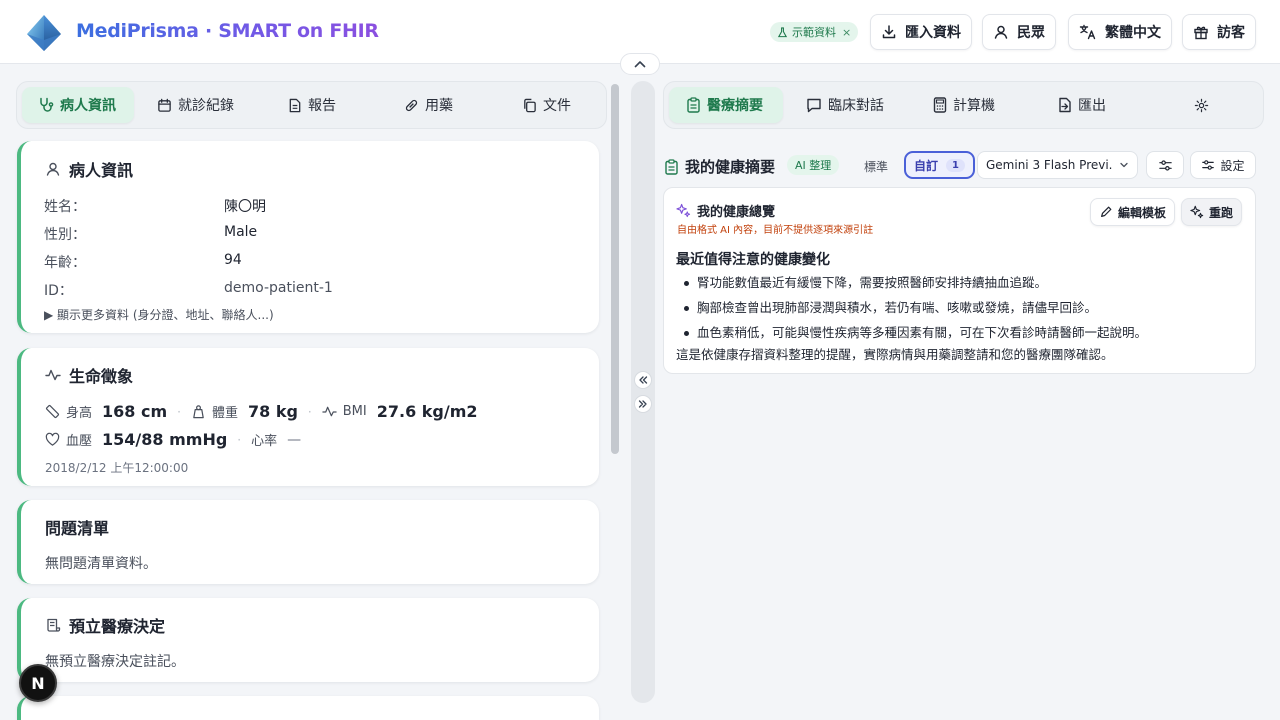 This screenshot has height=720, width=1280. I want to click on summary-heading: 最近值得注意的健康變化, so click(753, 260).